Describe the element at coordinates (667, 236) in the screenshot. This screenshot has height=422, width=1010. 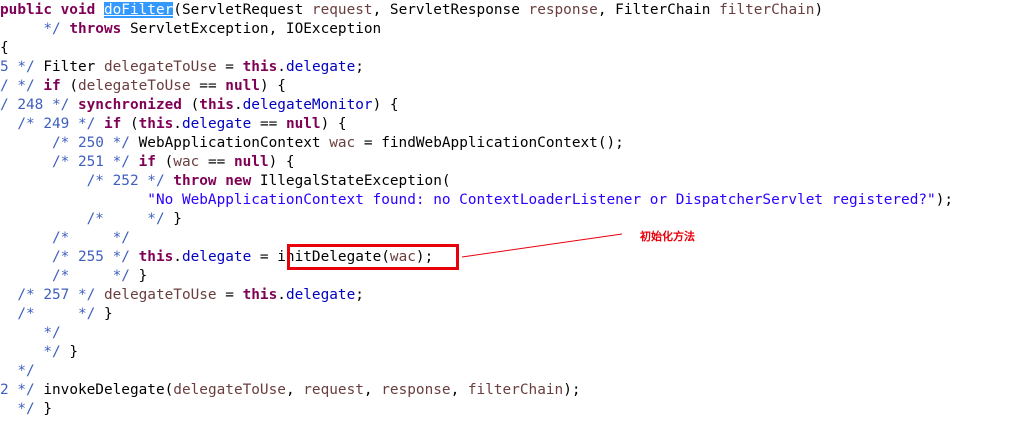
I see `annotation-label: 初始化方法` at that location.